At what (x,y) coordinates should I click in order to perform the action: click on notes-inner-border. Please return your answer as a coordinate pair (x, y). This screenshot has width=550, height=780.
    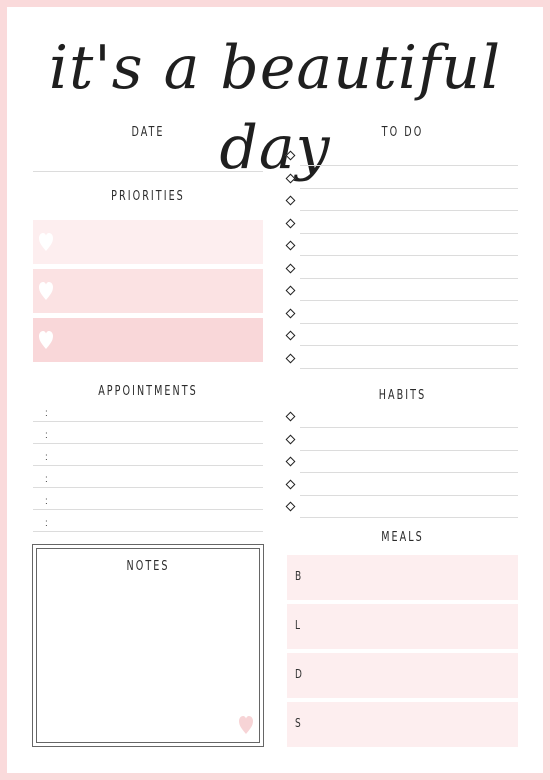
    Looking at the image, I should click on (148, 645).